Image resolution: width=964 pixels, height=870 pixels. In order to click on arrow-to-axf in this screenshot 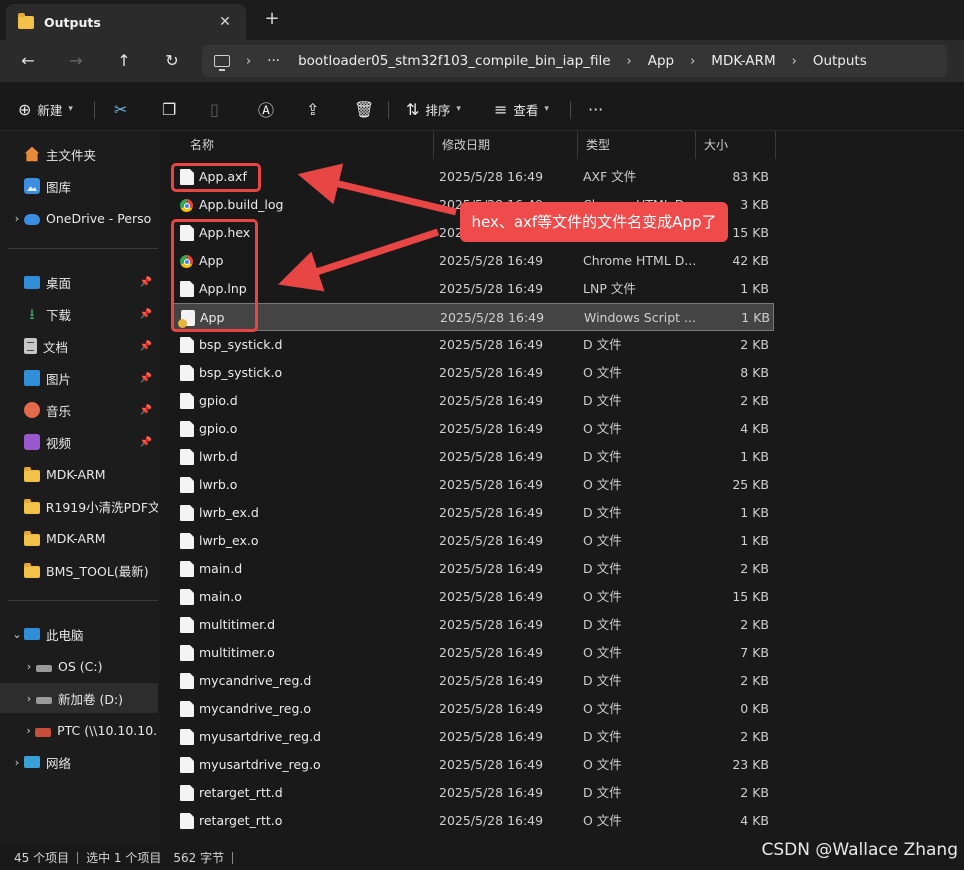, I will do `click(377, 189)`.